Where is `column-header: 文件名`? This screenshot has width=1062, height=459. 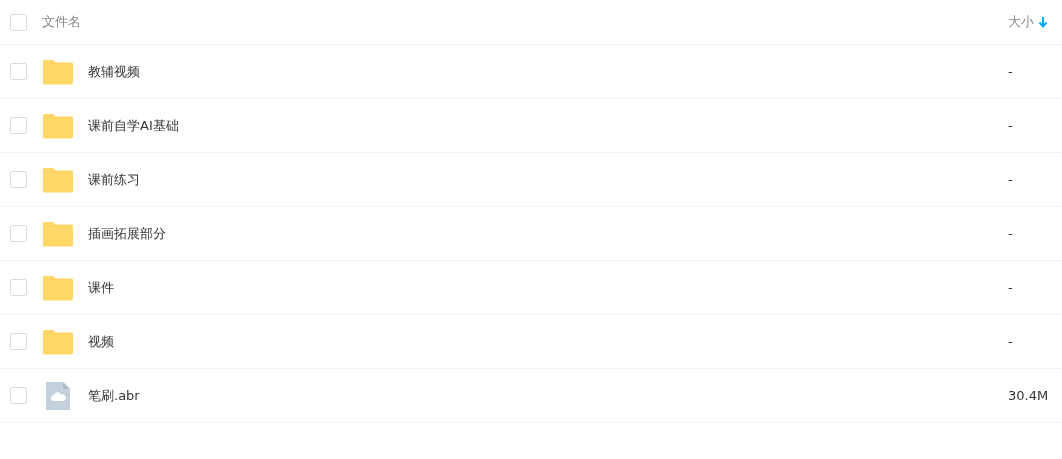 column-header: 文件名 is located at coordinates (62, 22).